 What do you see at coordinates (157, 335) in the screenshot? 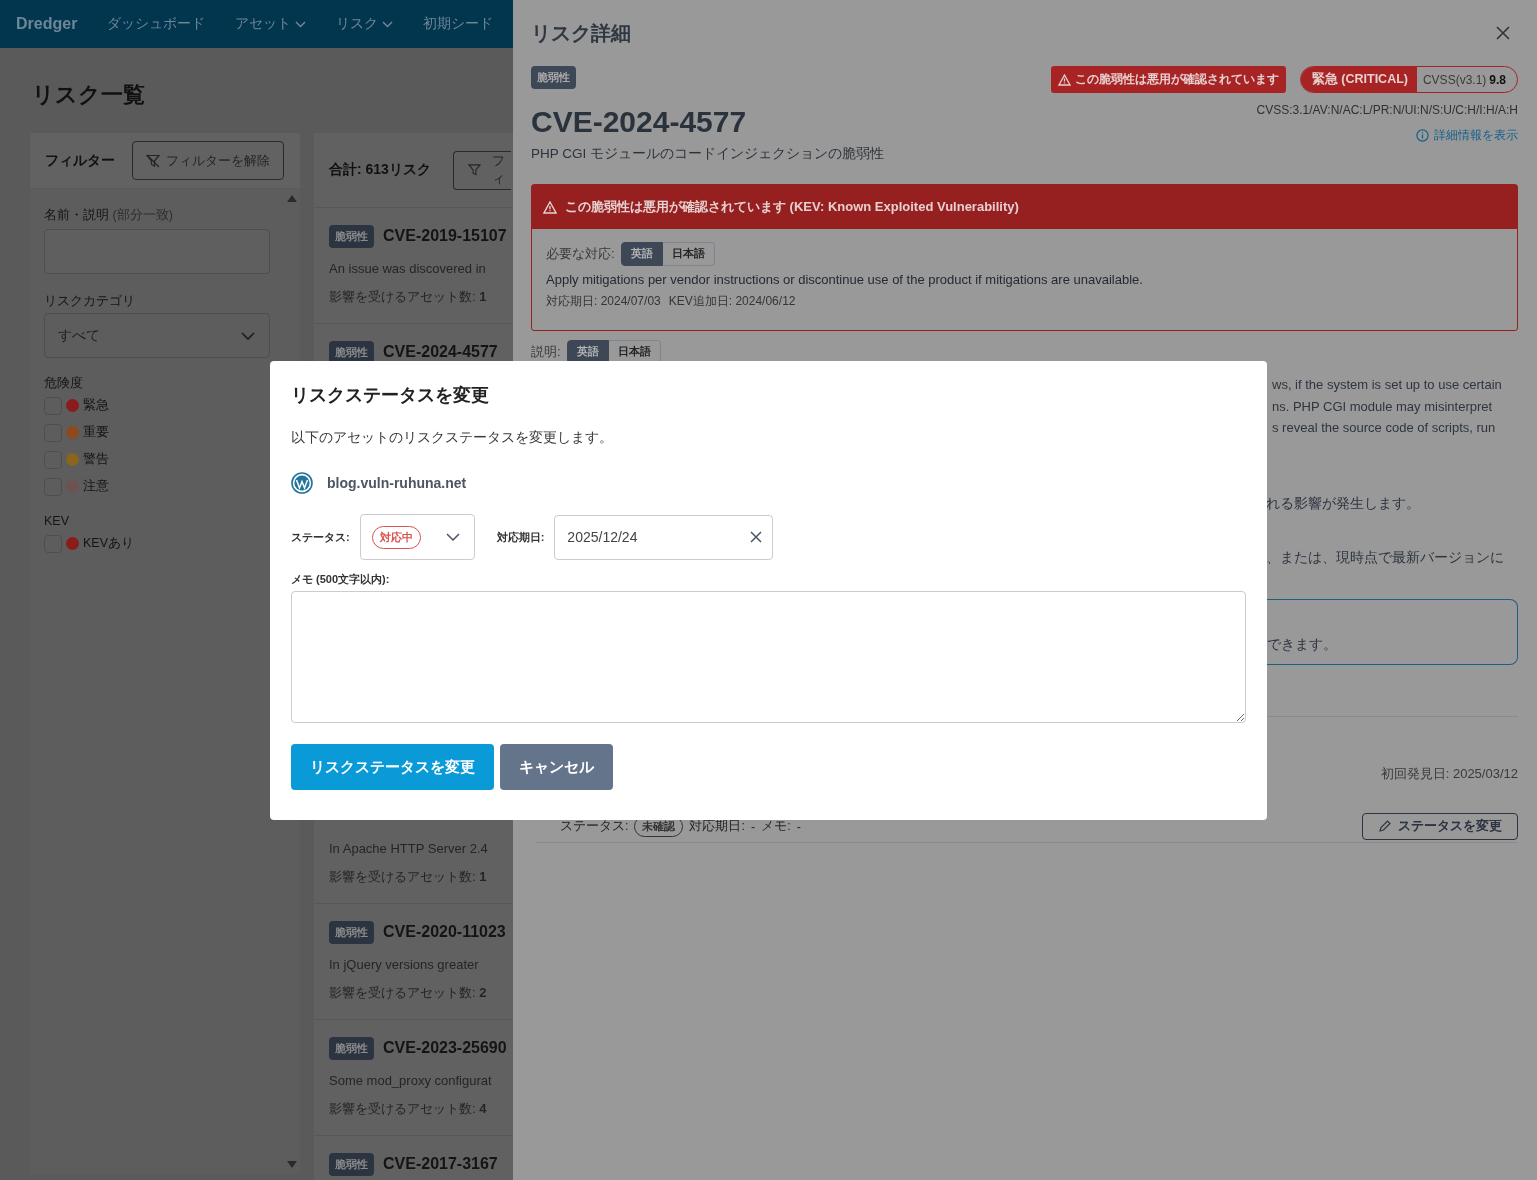
I see `category-select: すべて` at bounding box center [157, 335].